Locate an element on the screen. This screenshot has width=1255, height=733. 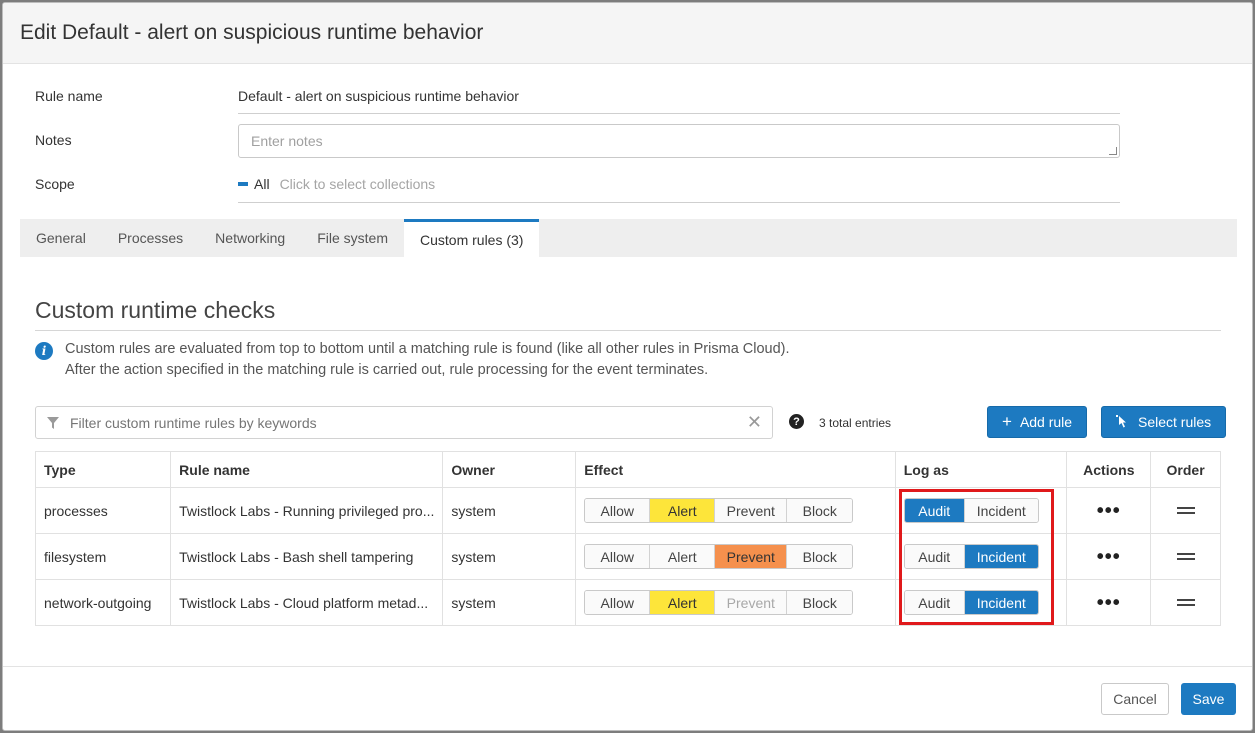
cell-type: filesystem is located at coordinates (103, 556).